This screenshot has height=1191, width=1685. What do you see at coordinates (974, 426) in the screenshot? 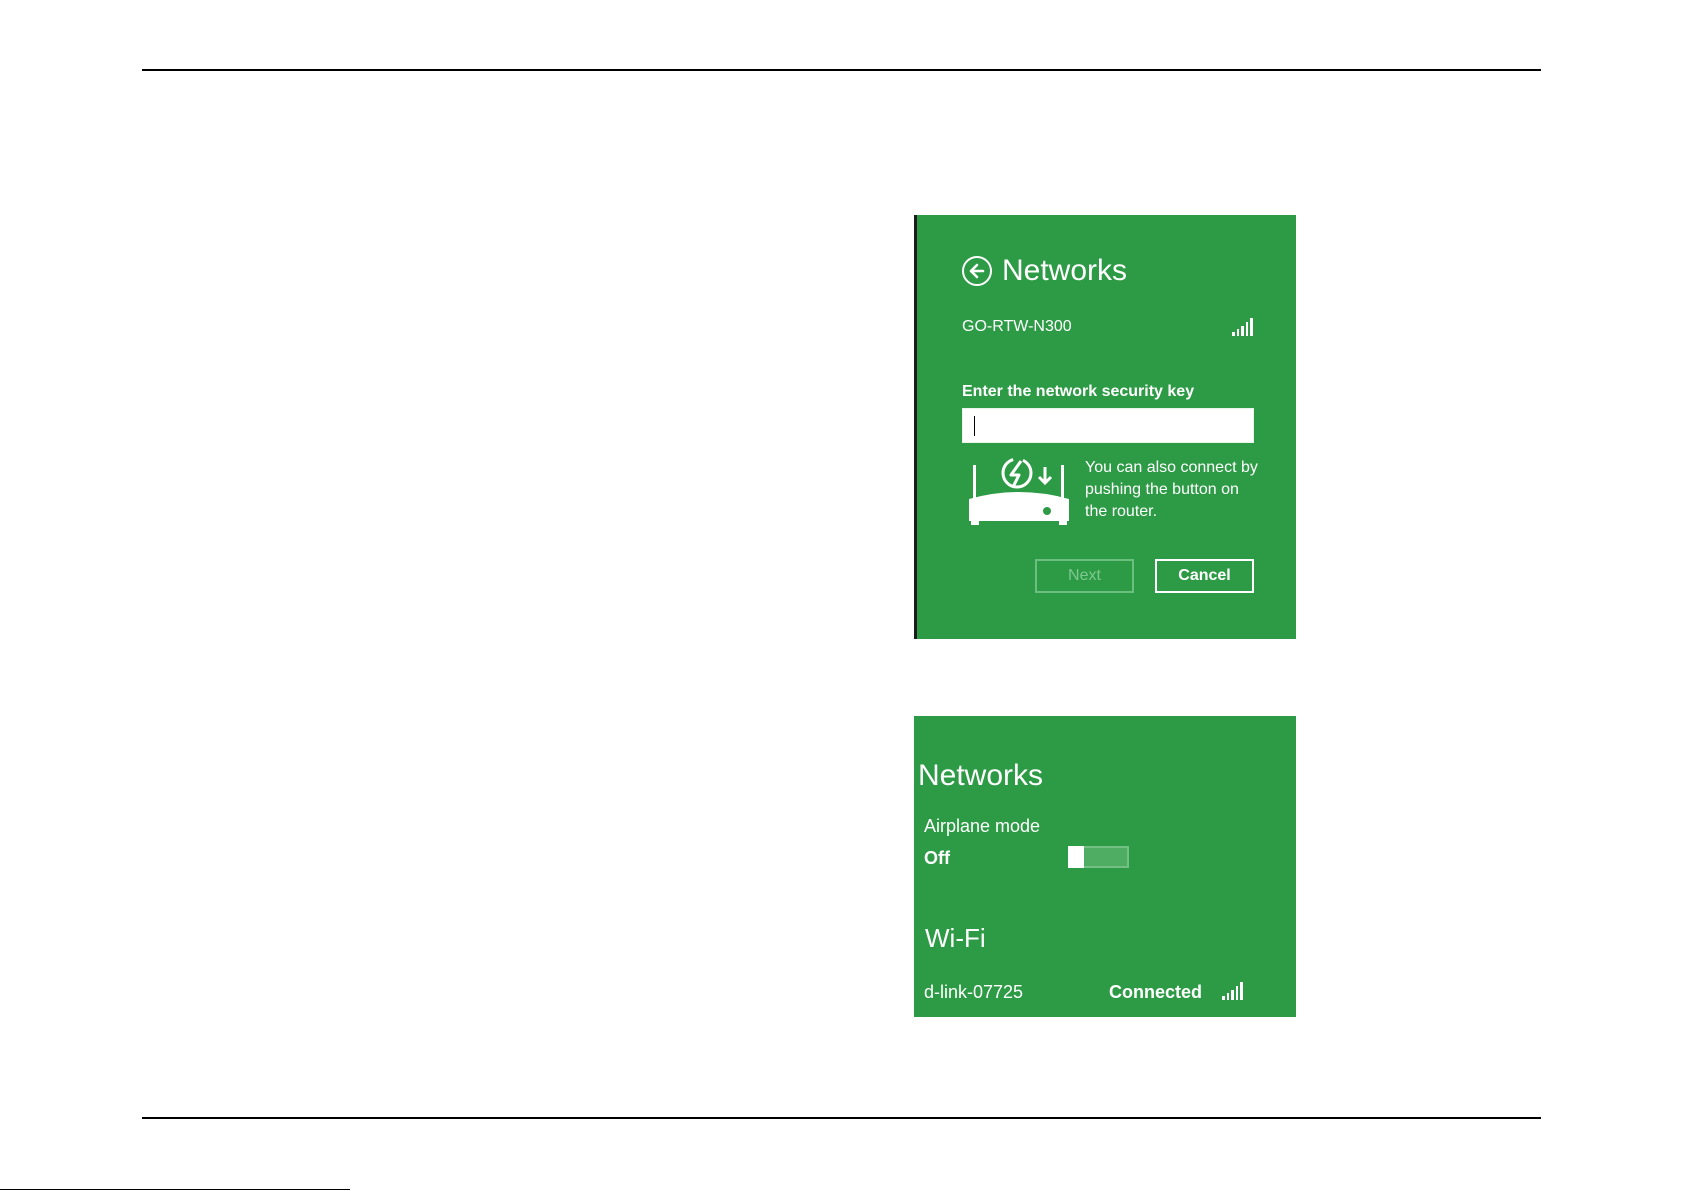
I see `text-caret` at bounding box center [974, 426].